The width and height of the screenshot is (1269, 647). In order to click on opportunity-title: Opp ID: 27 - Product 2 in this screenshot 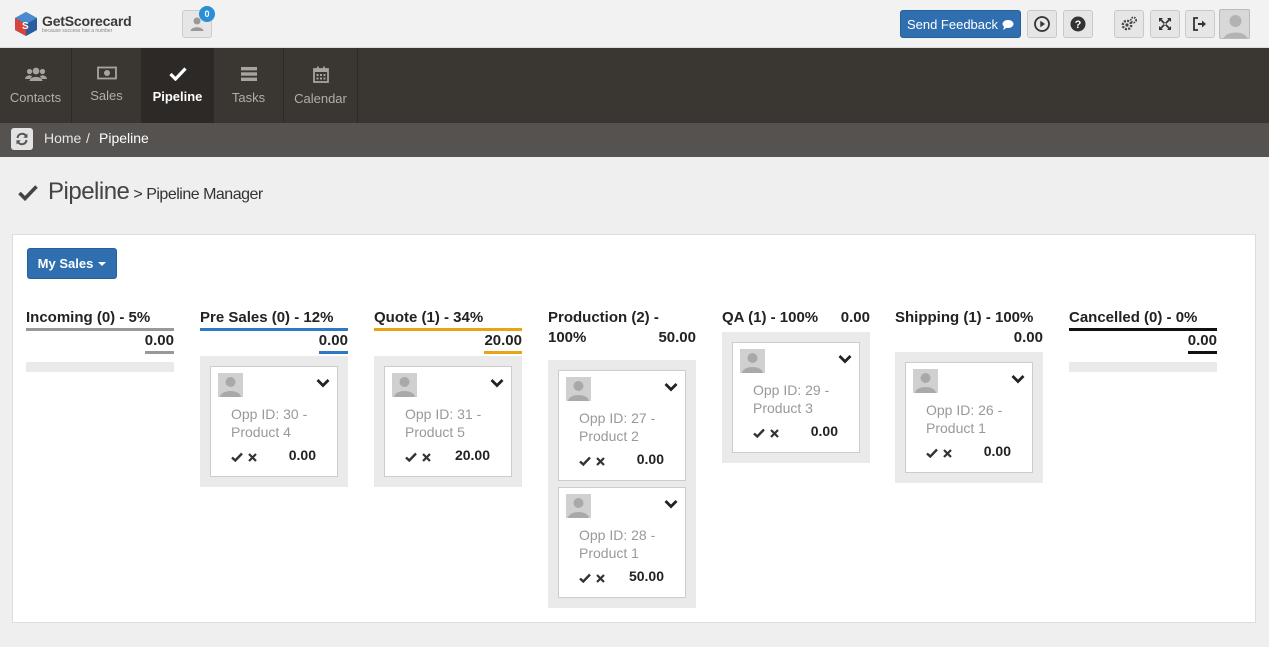, I will do `click(634, 427)`.